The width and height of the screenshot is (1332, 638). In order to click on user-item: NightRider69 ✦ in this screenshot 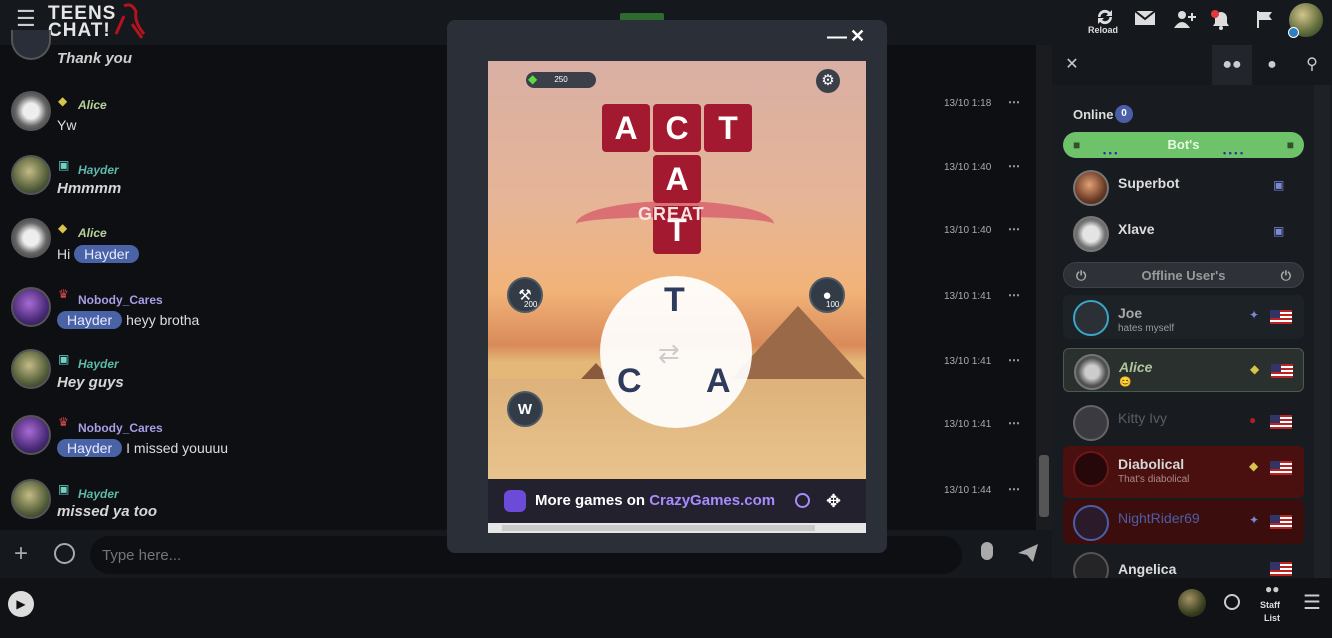, I will do `click(1183, 522)`.